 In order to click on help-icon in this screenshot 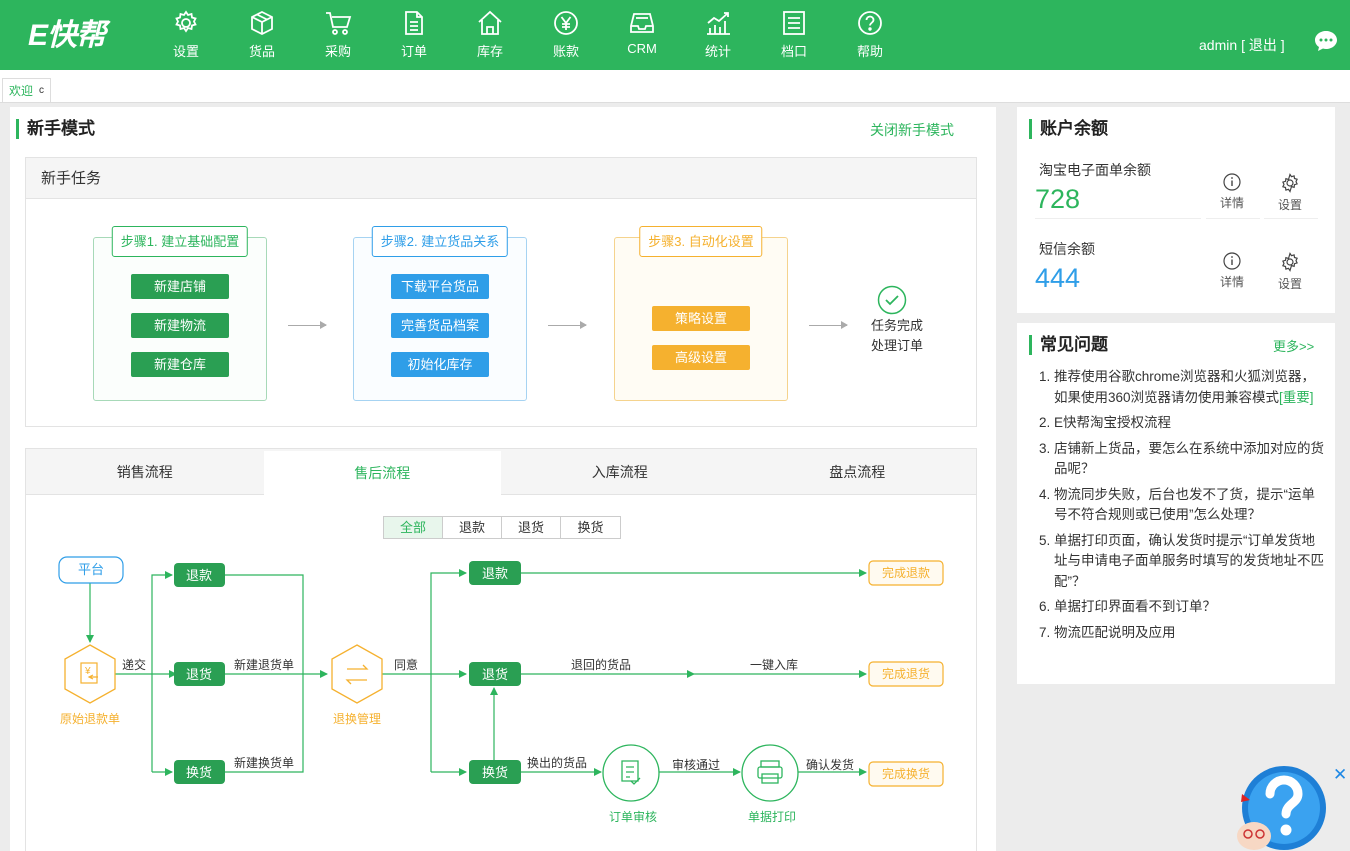, I will do `click(870, 23)`.